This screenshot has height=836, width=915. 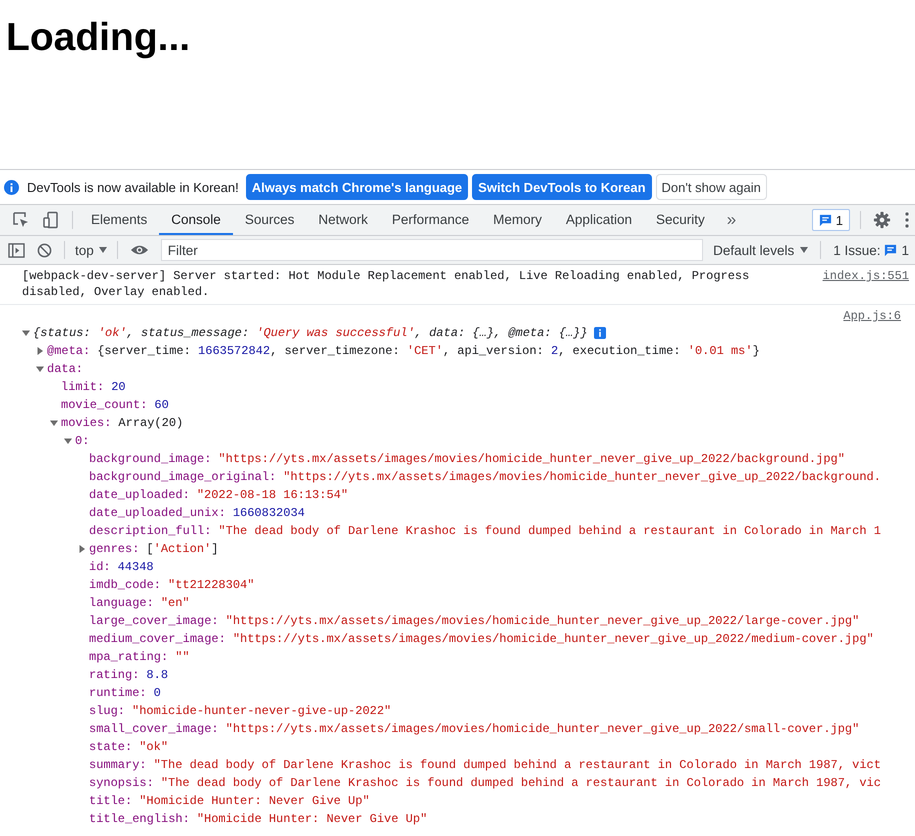 What do you see at coordinates (153, 747) in the screenshot?
I see `property-value: "ok"` at bounding box center [153, 747].